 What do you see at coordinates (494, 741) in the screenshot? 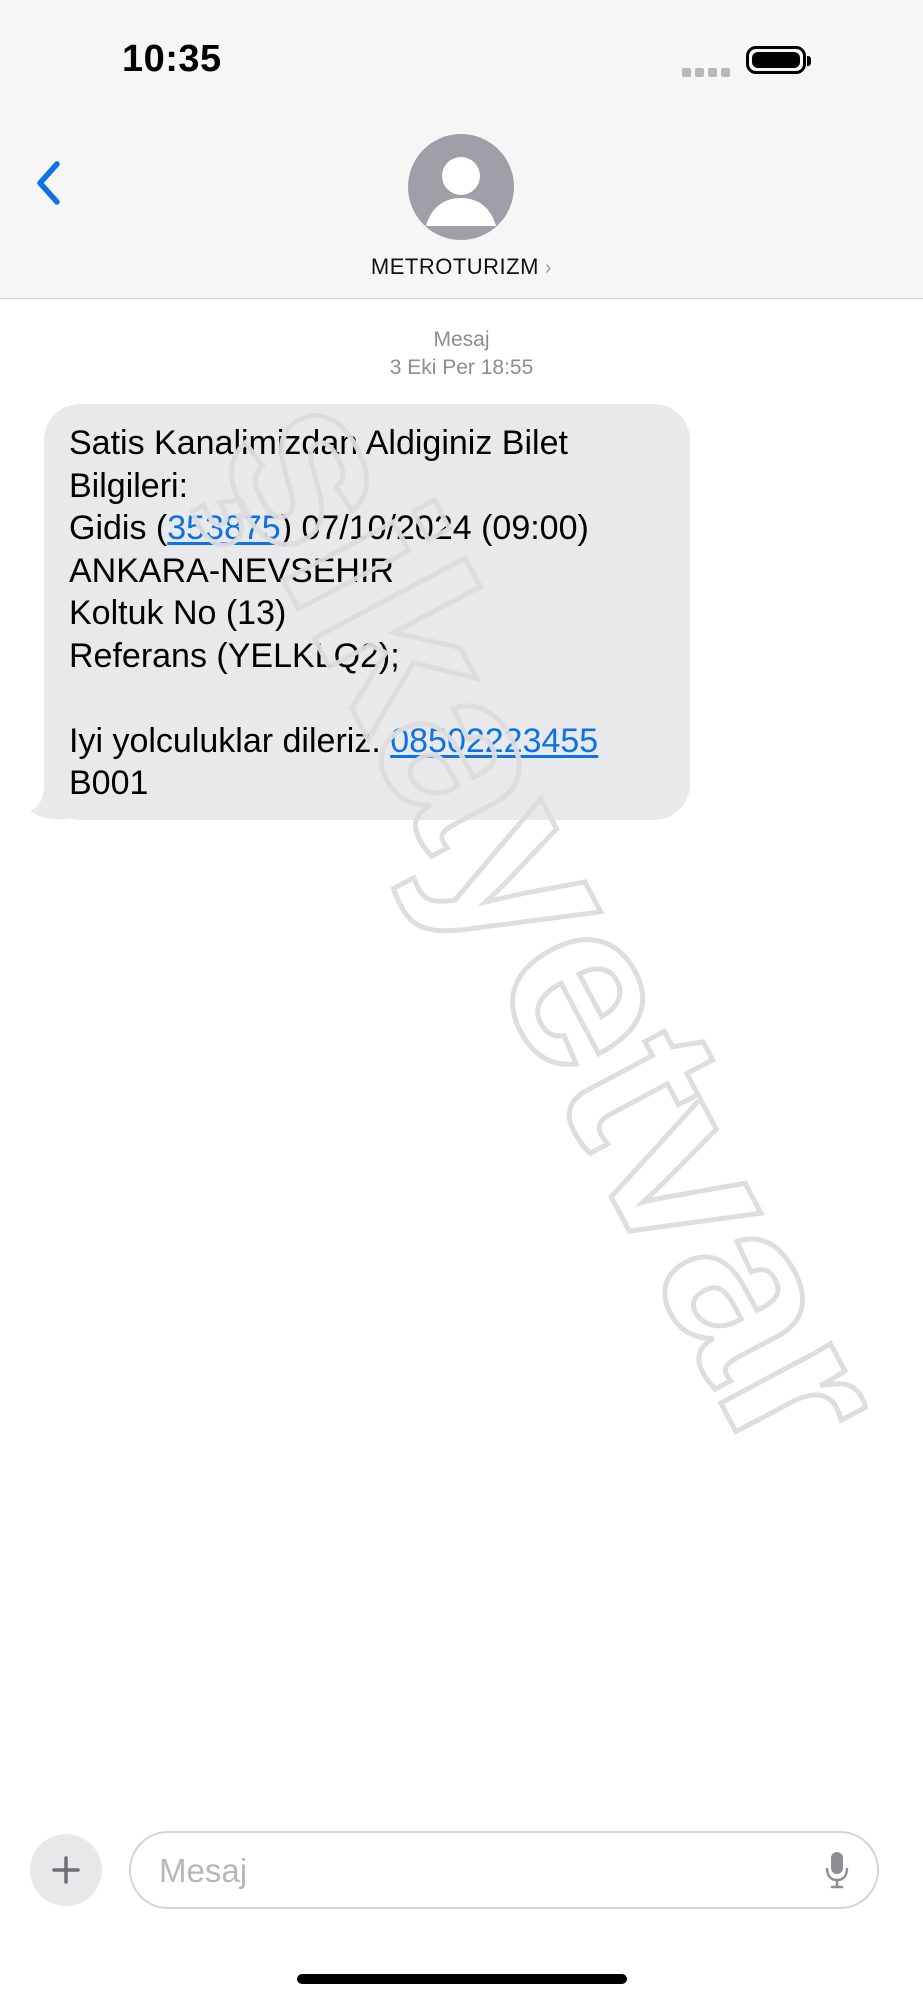
I see `phone-number-link: 08502223455` at bounding box center [494, 741].